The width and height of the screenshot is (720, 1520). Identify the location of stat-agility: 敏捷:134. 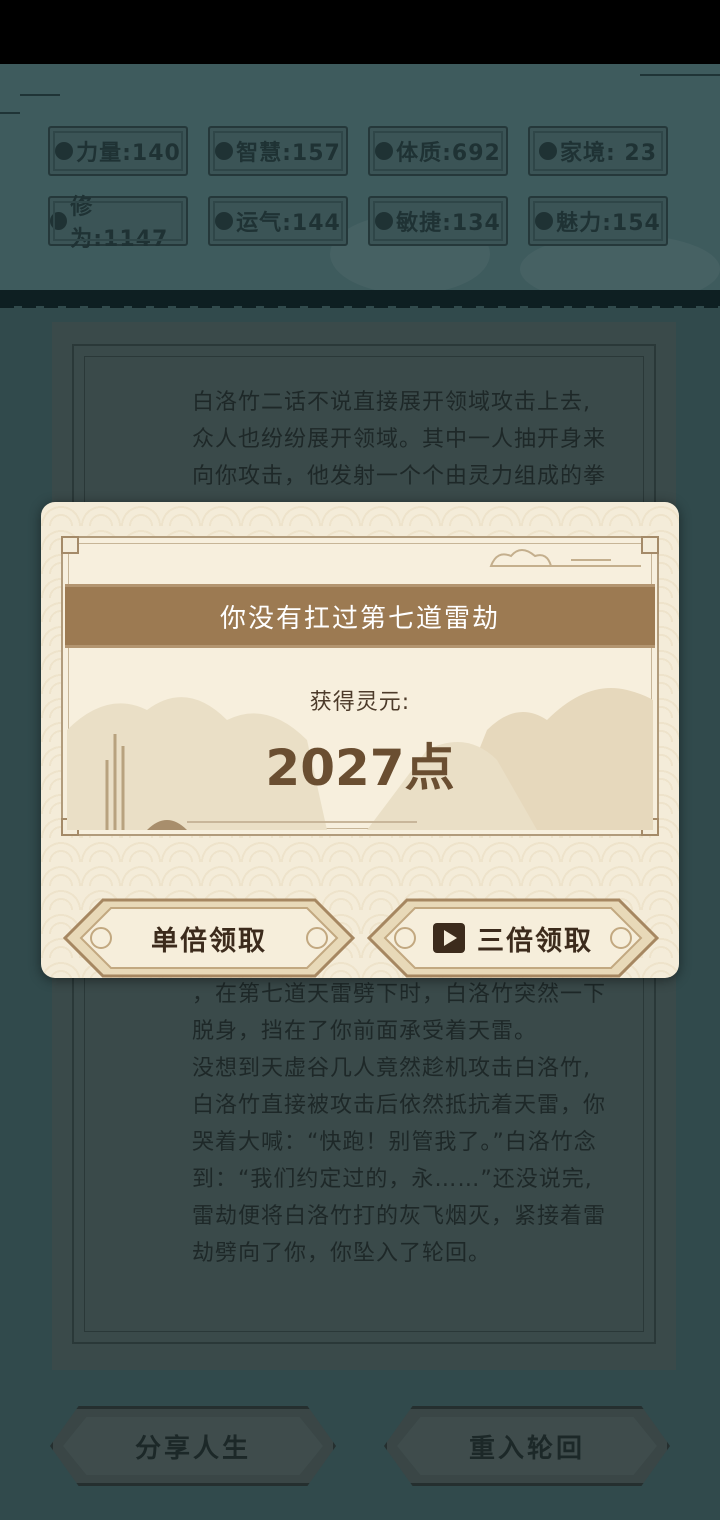
(438, 221).